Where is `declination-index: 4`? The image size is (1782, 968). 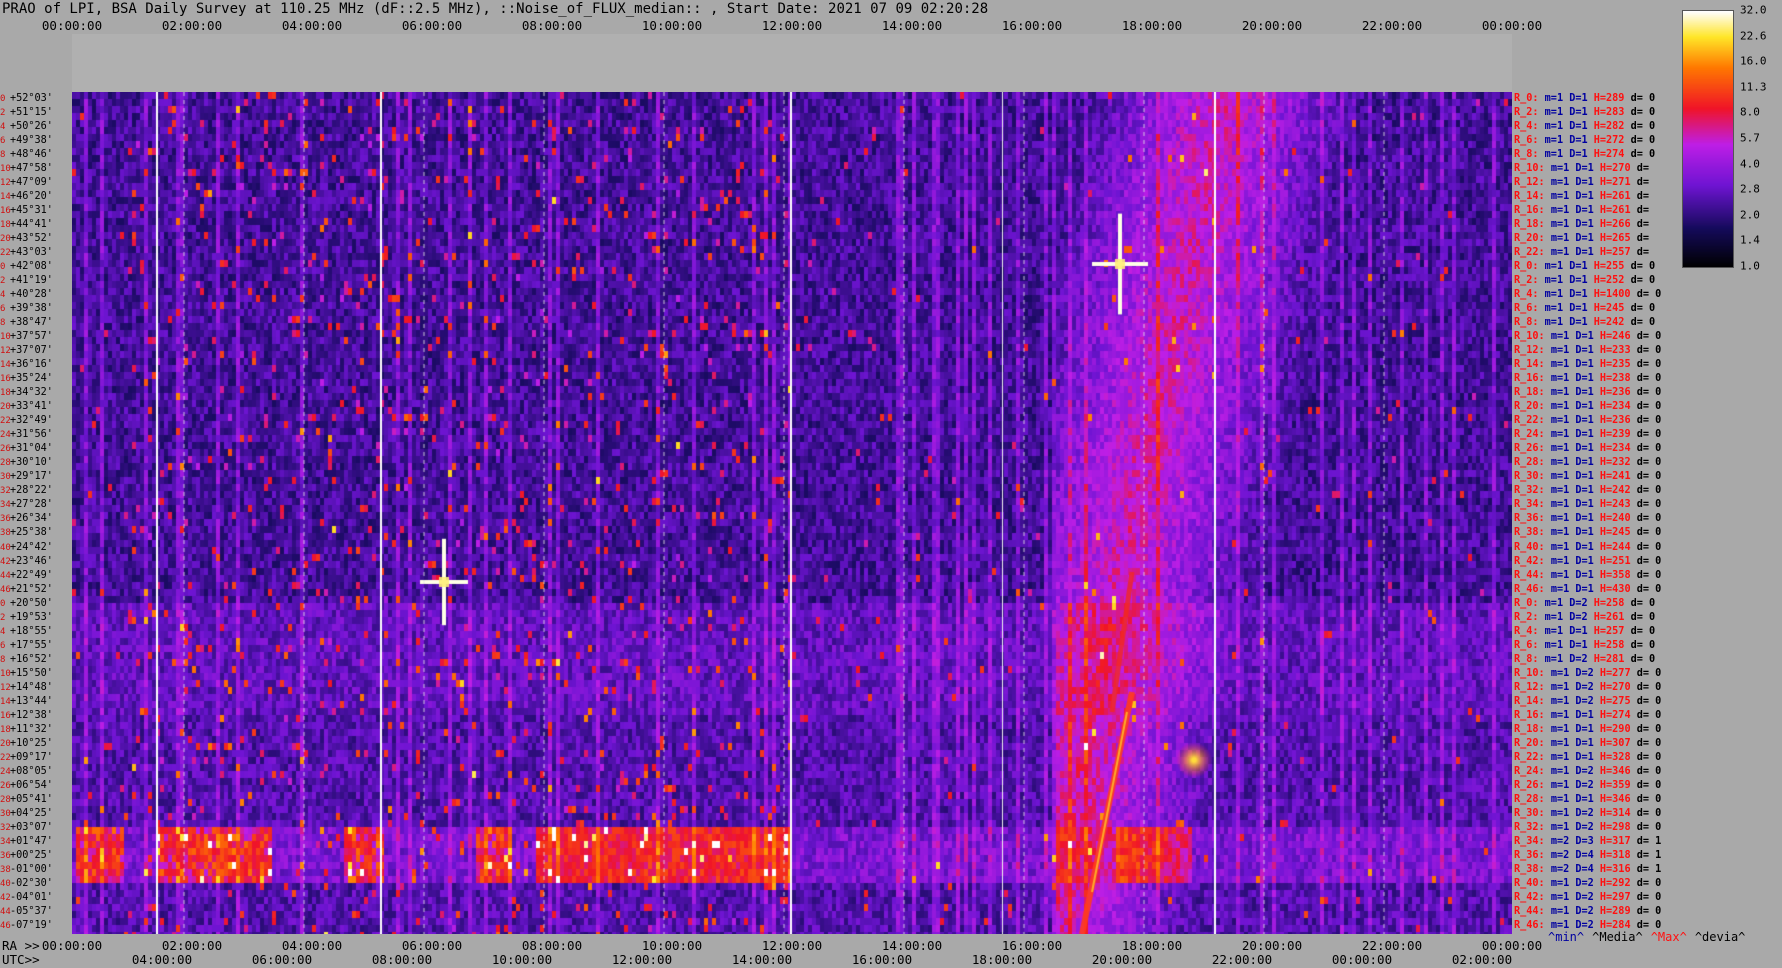
declination-index: 4 is located at coordinates (3, 127).